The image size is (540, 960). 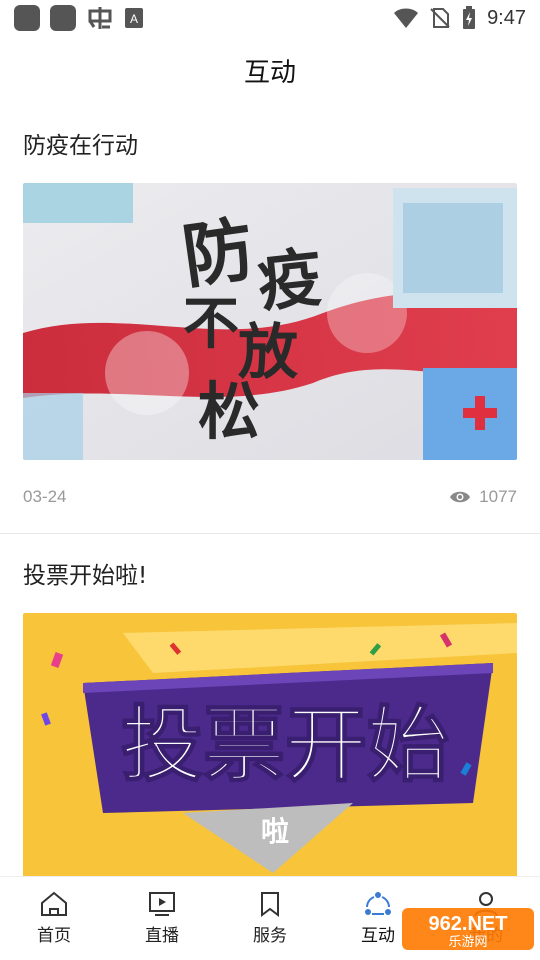 What do you see at coordinates (469, 17) in the screenshot?
I see `battery-charging-icon` at bounding box center [469, 17].